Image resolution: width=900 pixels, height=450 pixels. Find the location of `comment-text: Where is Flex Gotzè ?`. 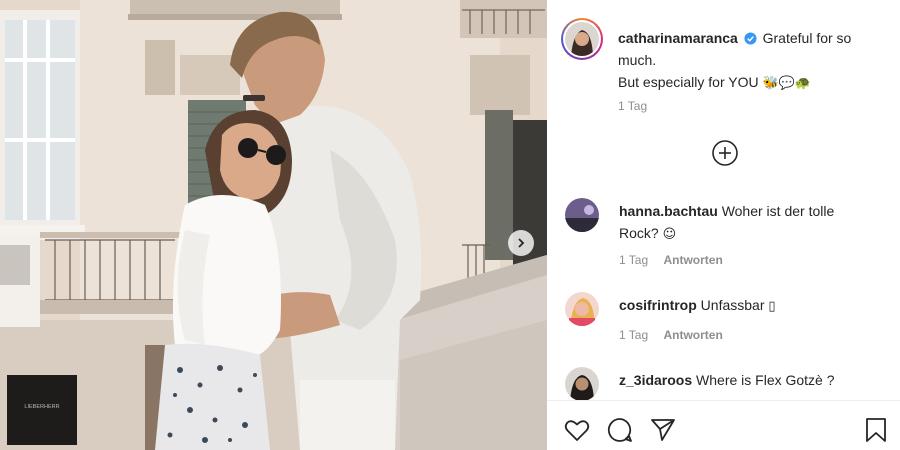

comment-text: Where is Flex Gotzè ? is located at coordinates (765, 380).